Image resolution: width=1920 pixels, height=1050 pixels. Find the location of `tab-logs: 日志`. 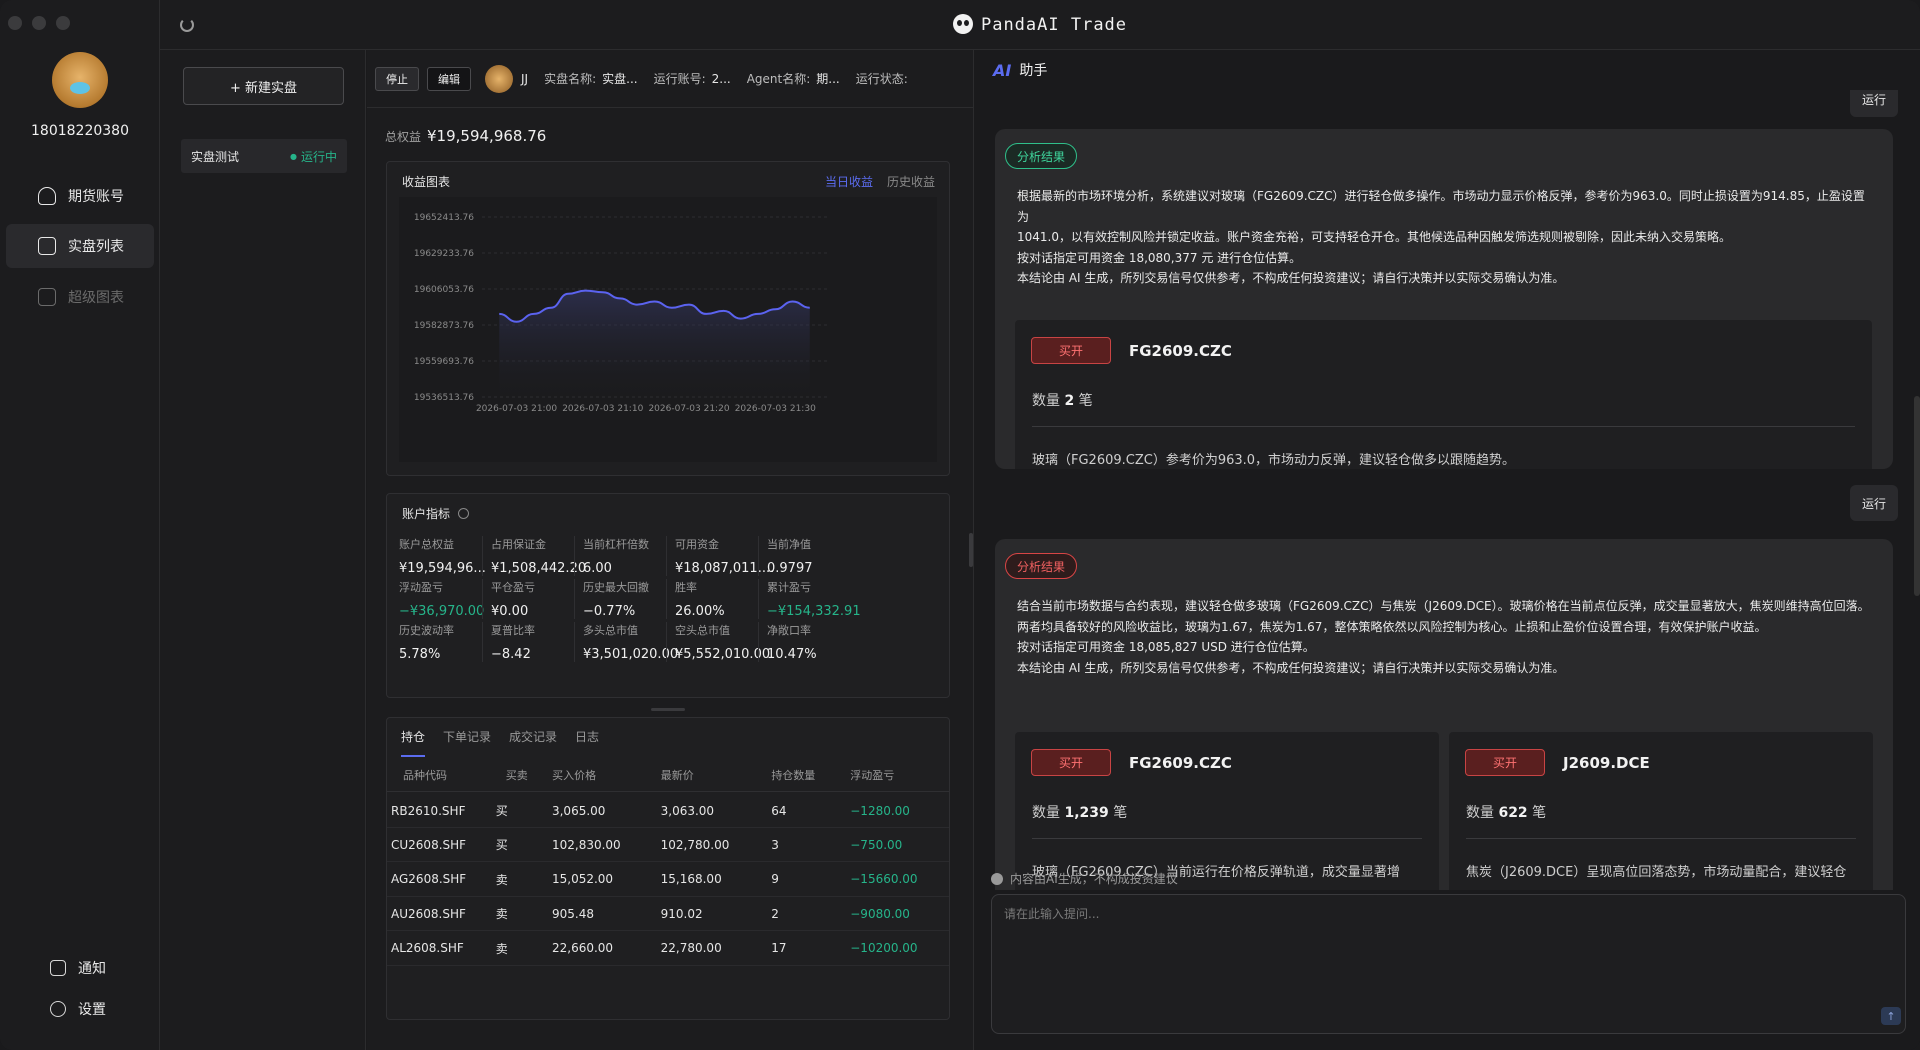

tab-logs: 日志 is located at coordinates (587, 742).